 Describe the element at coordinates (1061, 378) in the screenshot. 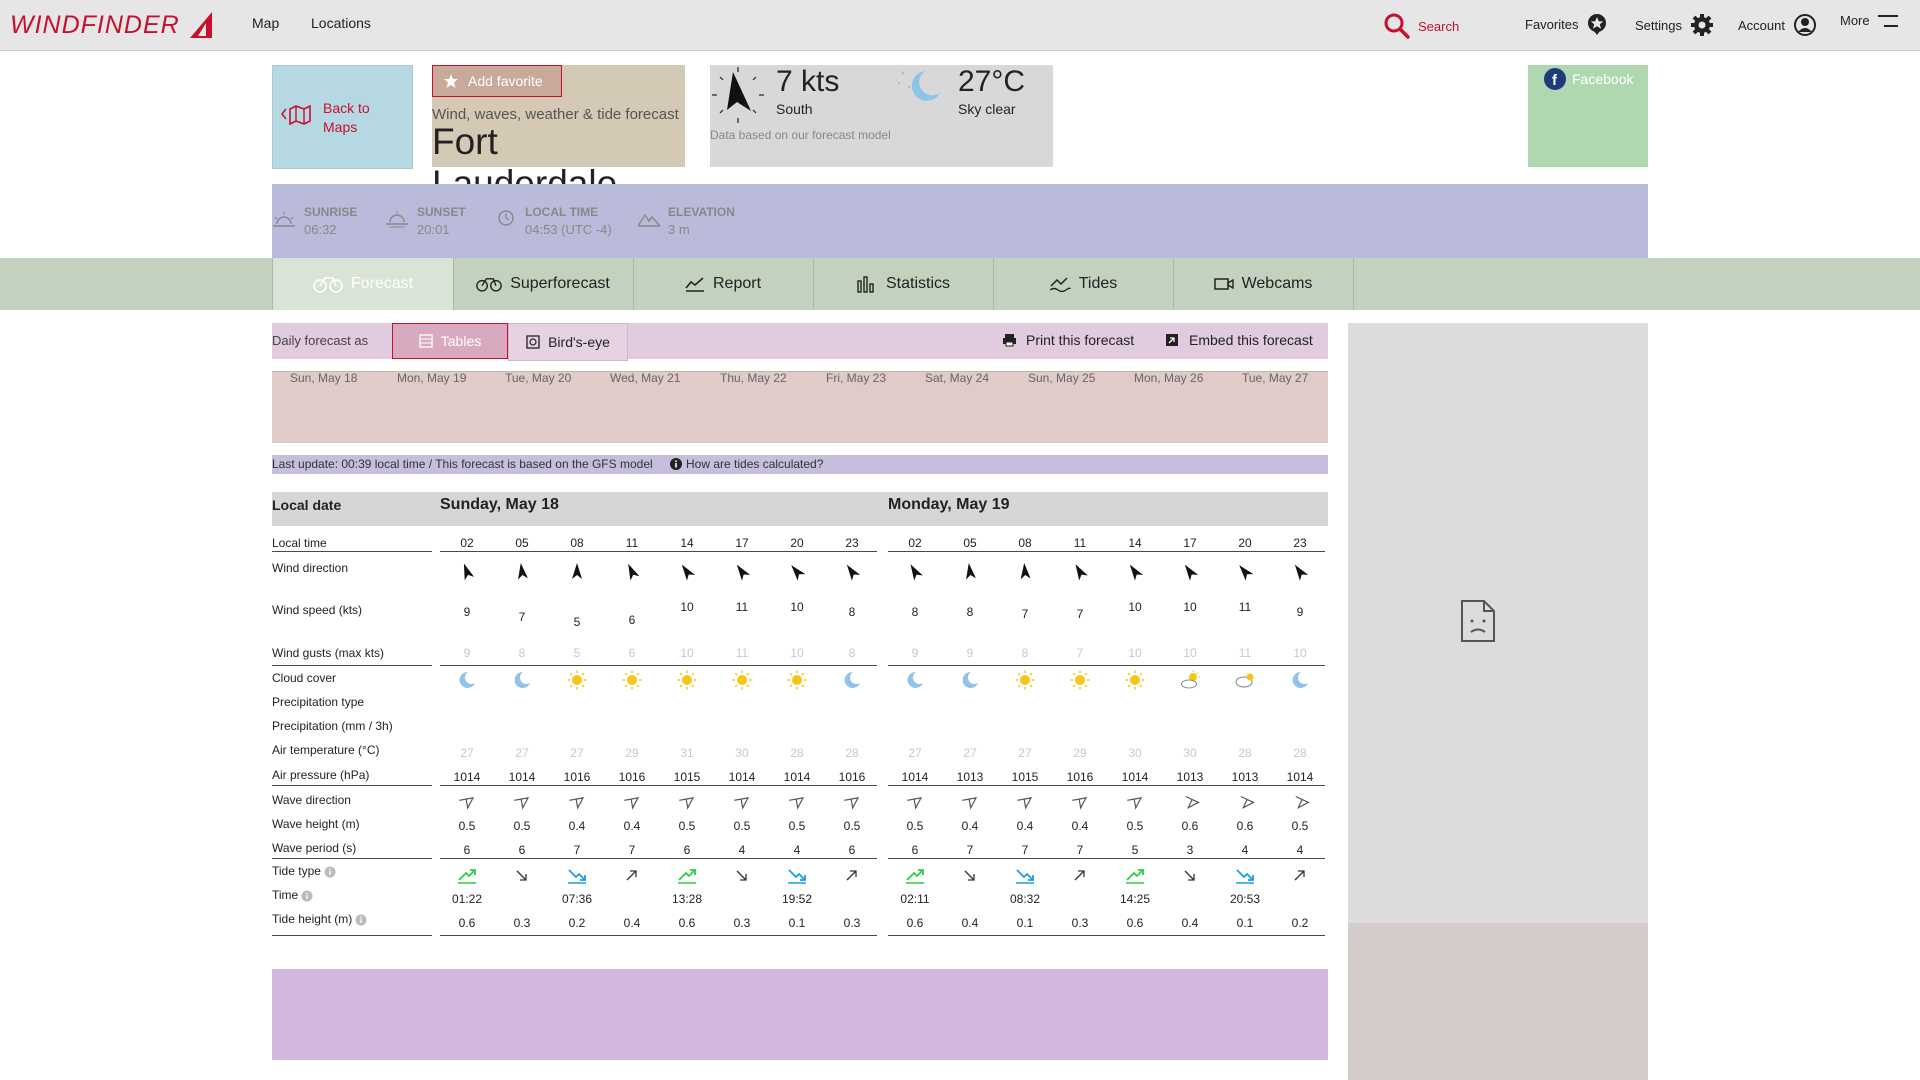

I see `day-tab: Sun, May 25` at that location.